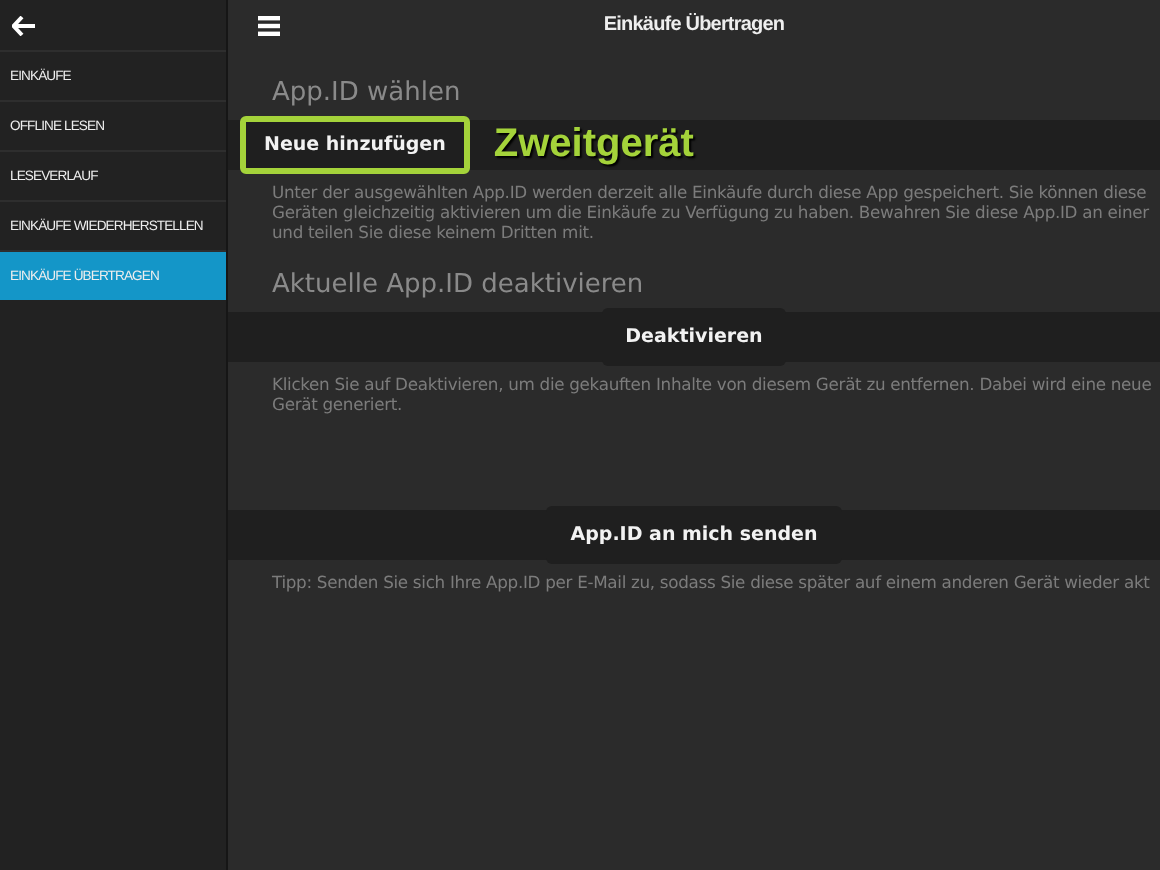  I want to click on section-title: App.ID wählen, so click(366, 94).